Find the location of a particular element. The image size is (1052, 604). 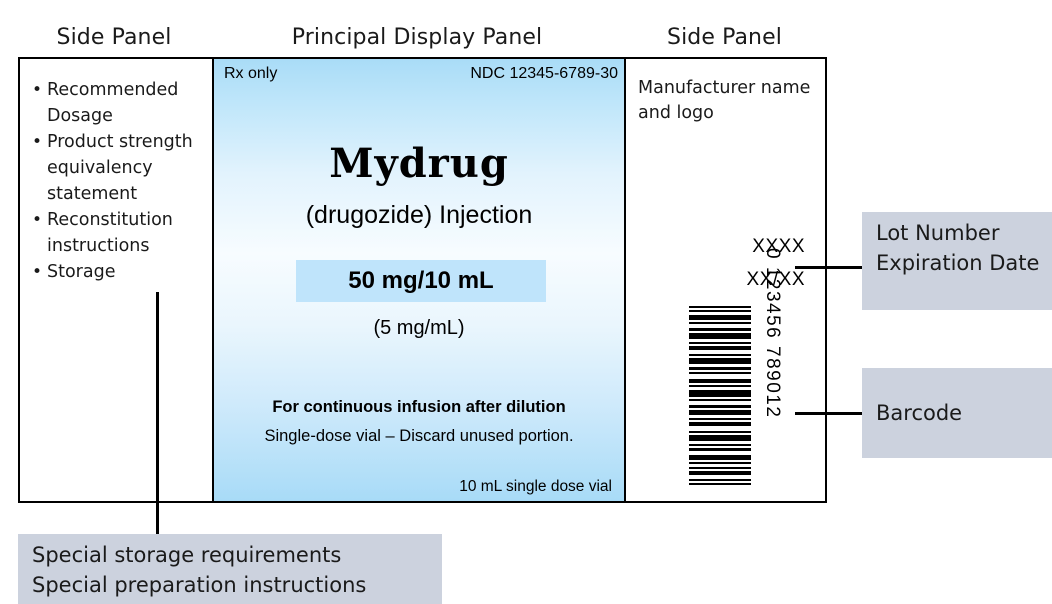

callout-lot-number-label: Lot Number is located at coordinates (938, 233).